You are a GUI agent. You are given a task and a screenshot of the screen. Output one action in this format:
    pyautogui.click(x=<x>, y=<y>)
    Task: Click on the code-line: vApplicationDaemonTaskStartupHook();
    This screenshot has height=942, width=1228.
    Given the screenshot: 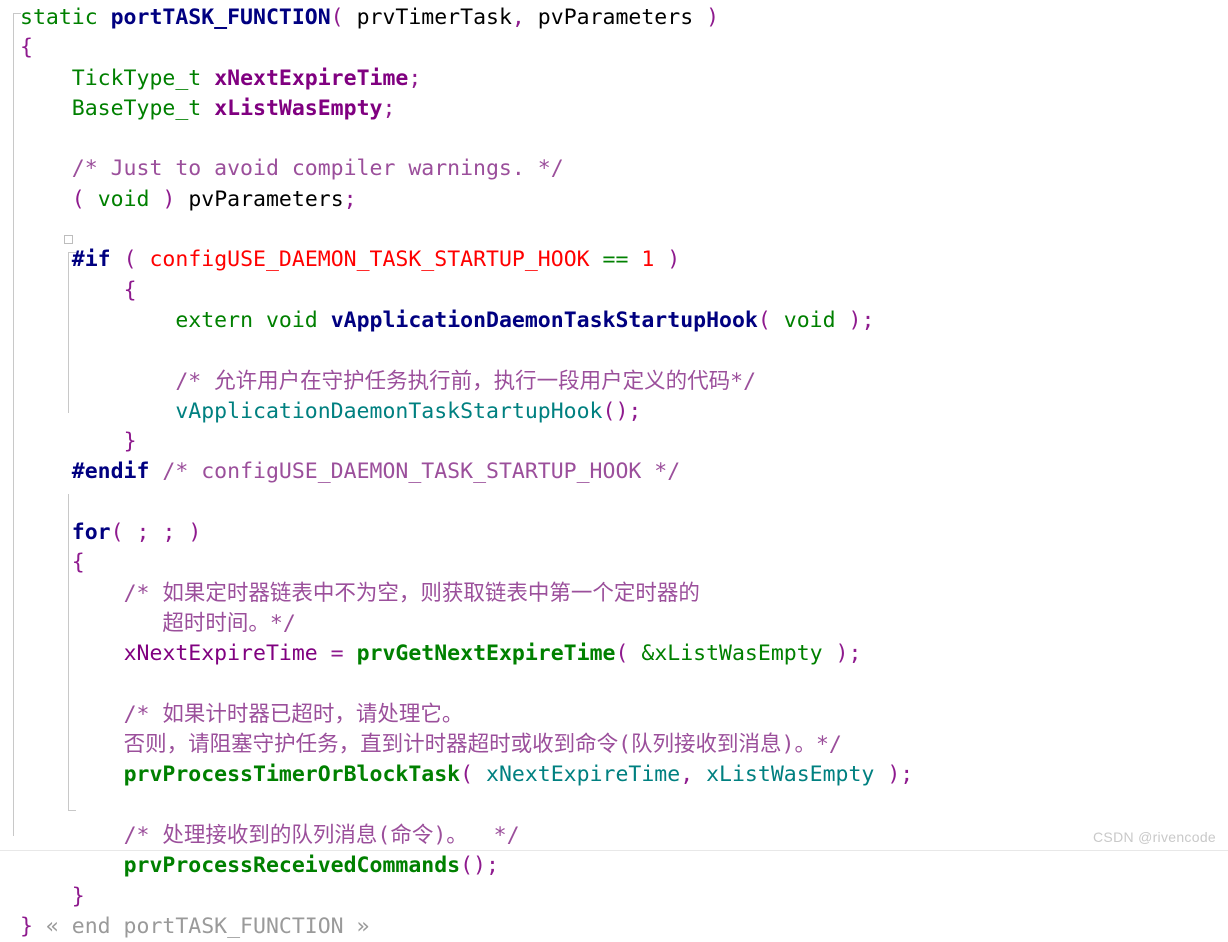 What is the action you would take?
    pyautogui.click(x=614, y=412)
    